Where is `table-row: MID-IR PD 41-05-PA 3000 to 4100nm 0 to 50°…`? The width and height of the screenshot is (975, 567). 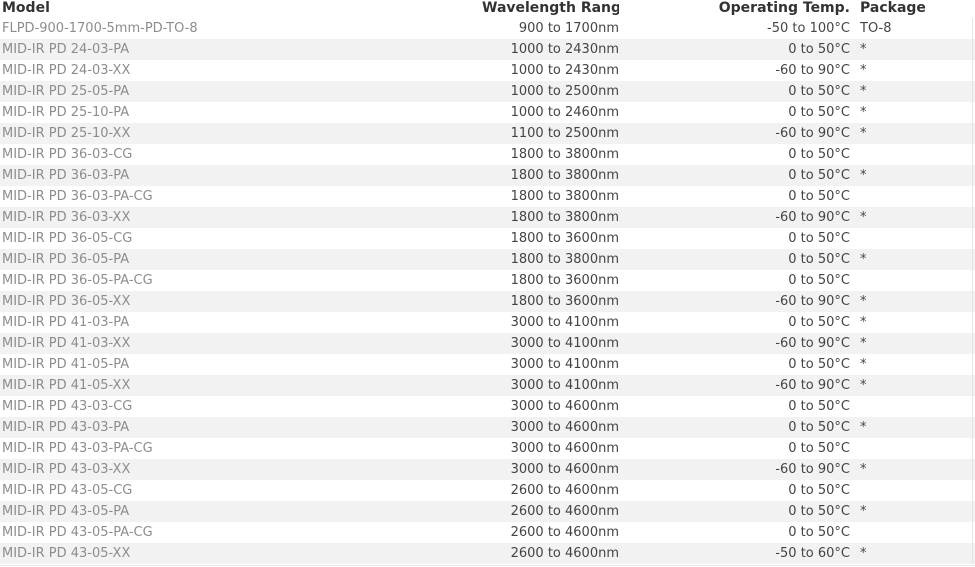 table-row: MID-IR PD 41-05-PA 3000 to 4100nm 0 to 50°… is located at coordinates (487, 364).